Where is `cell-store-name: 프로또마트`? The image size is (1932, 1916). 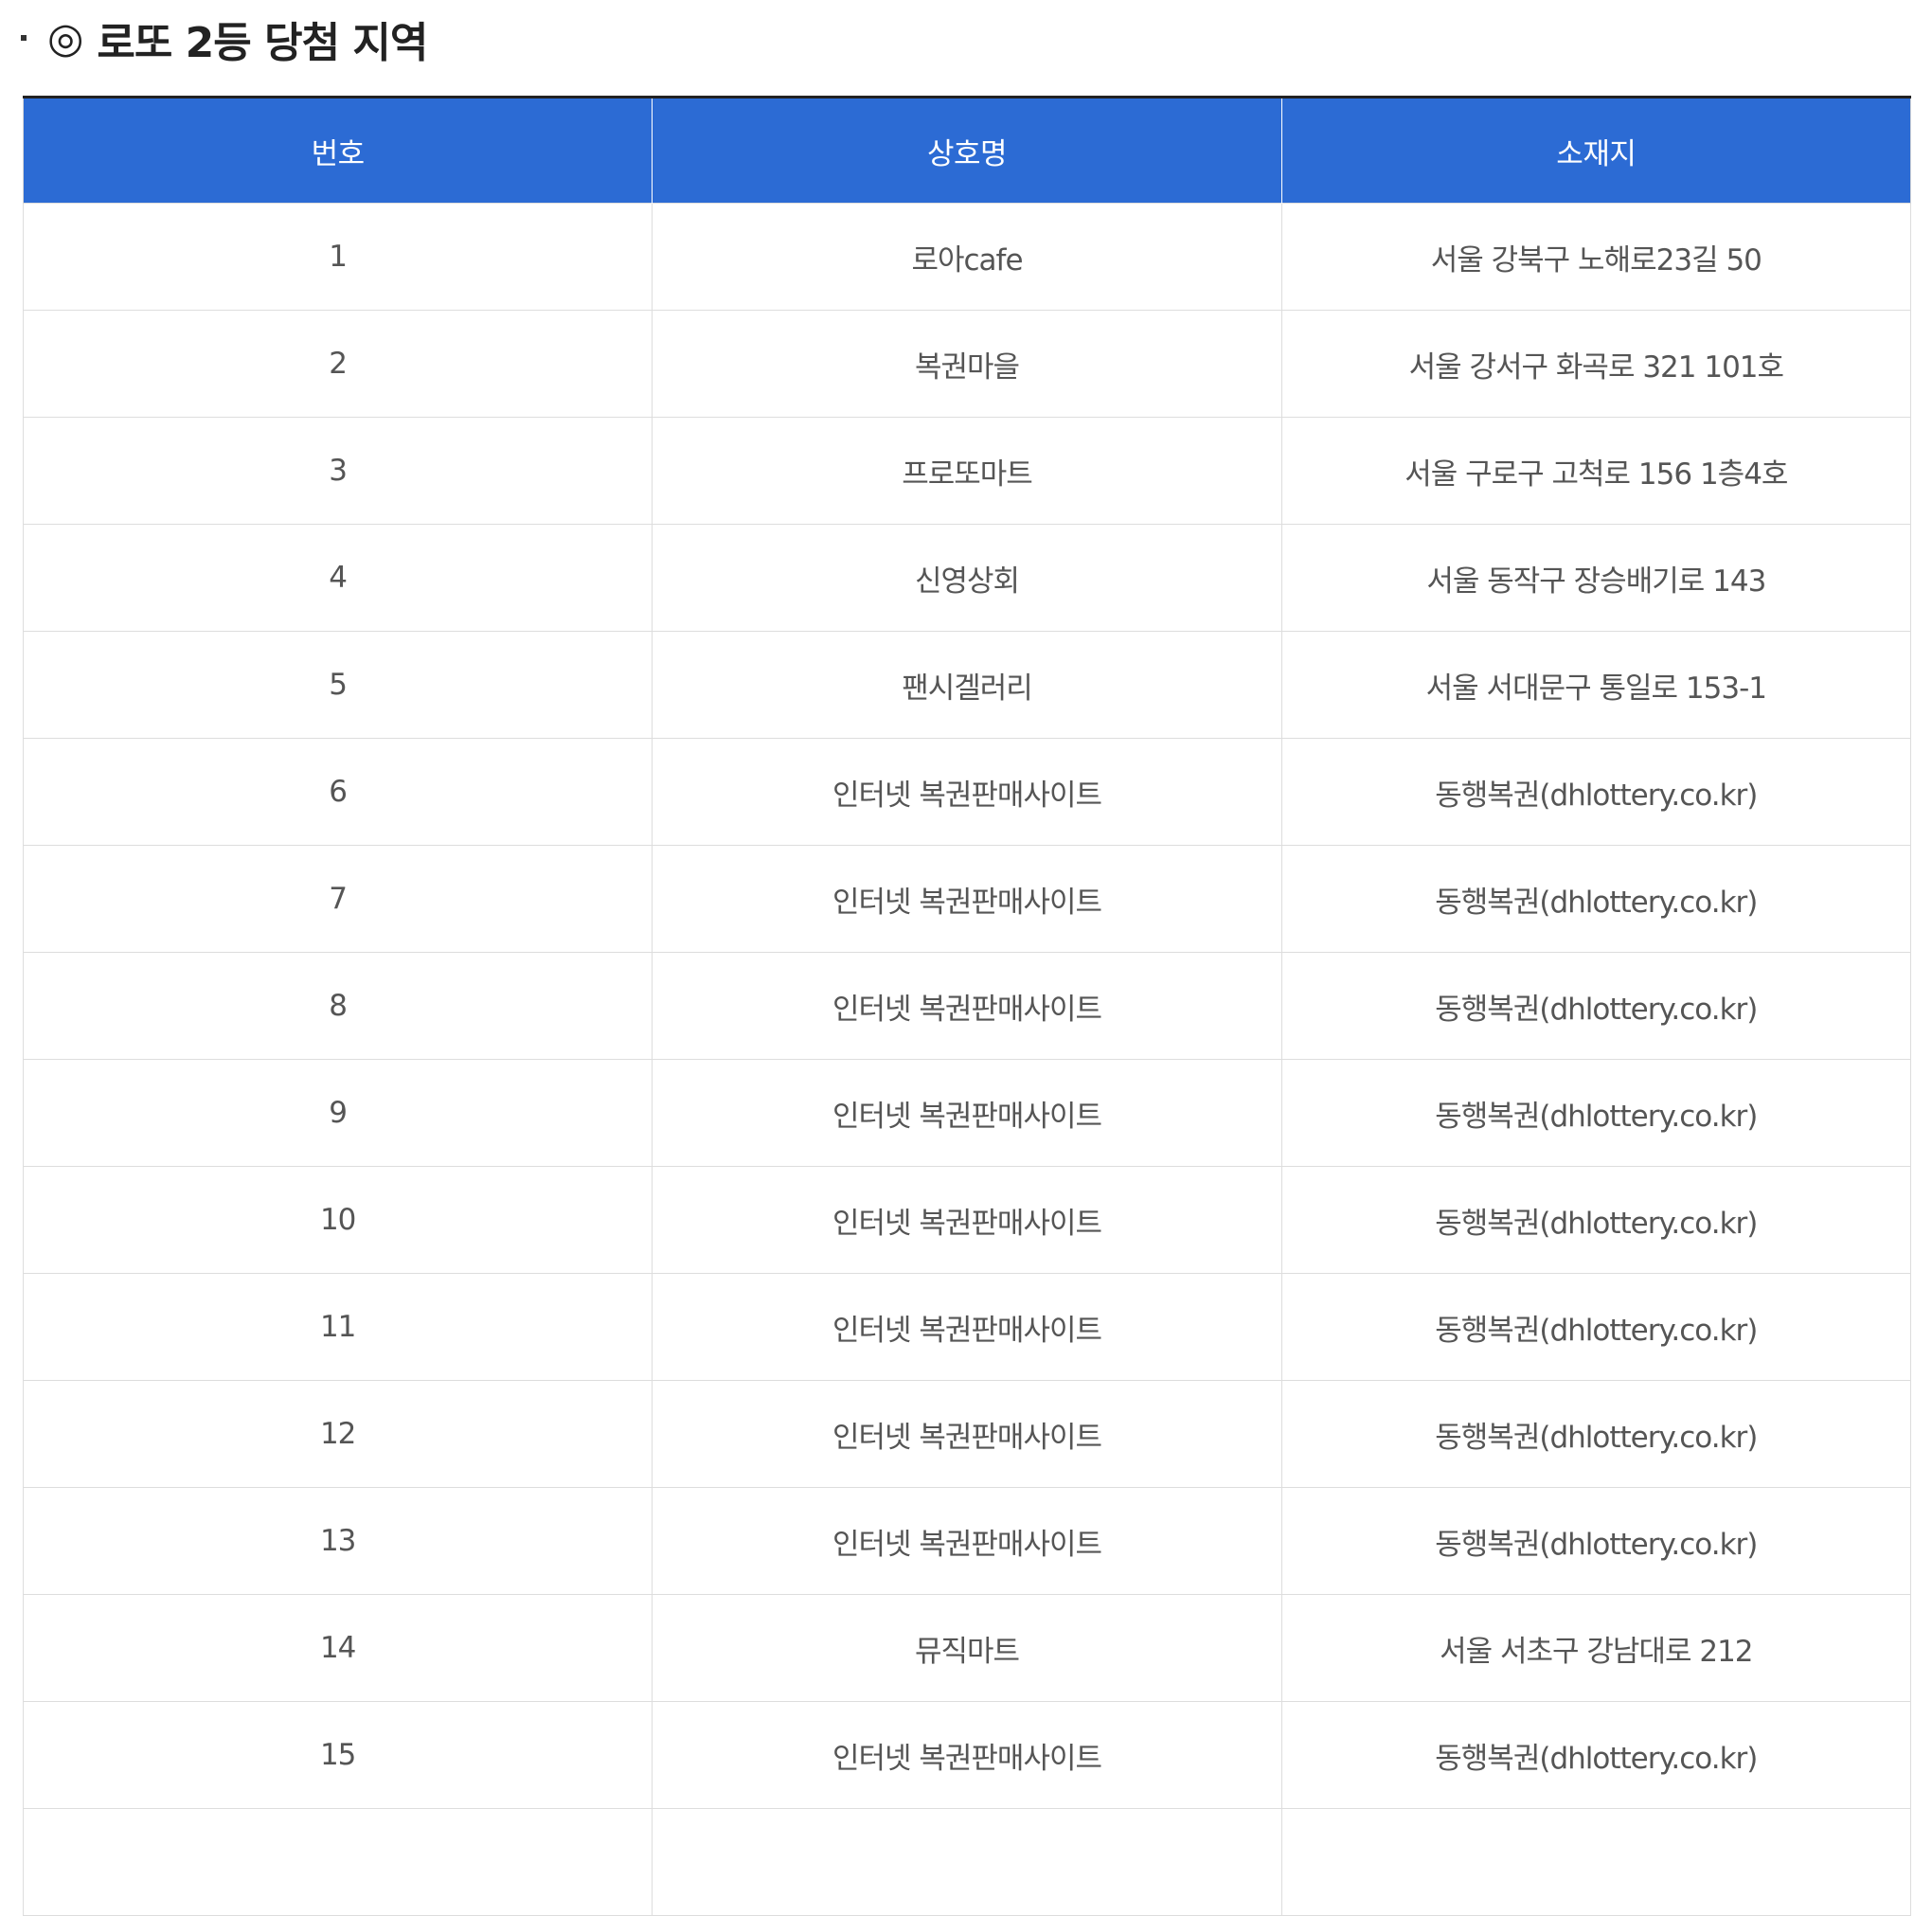 cell-store-name: 프로또마트 is located at coordinates (967, 471).